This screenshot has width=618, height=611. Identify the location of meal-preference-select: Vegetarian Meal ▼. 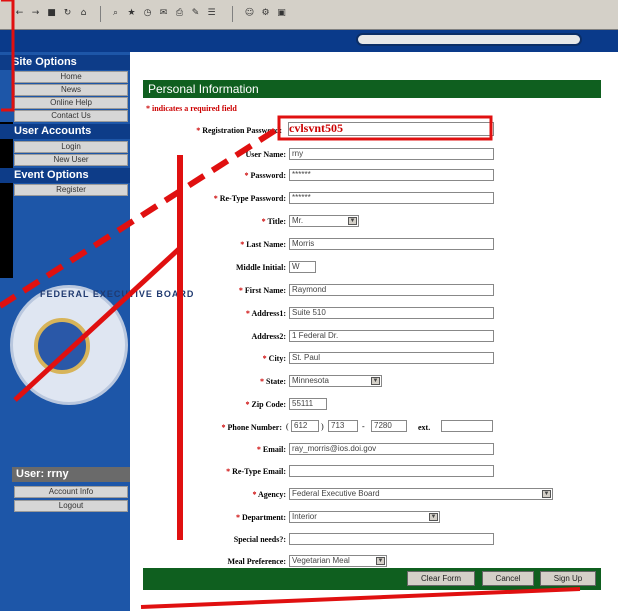
(338, 561).